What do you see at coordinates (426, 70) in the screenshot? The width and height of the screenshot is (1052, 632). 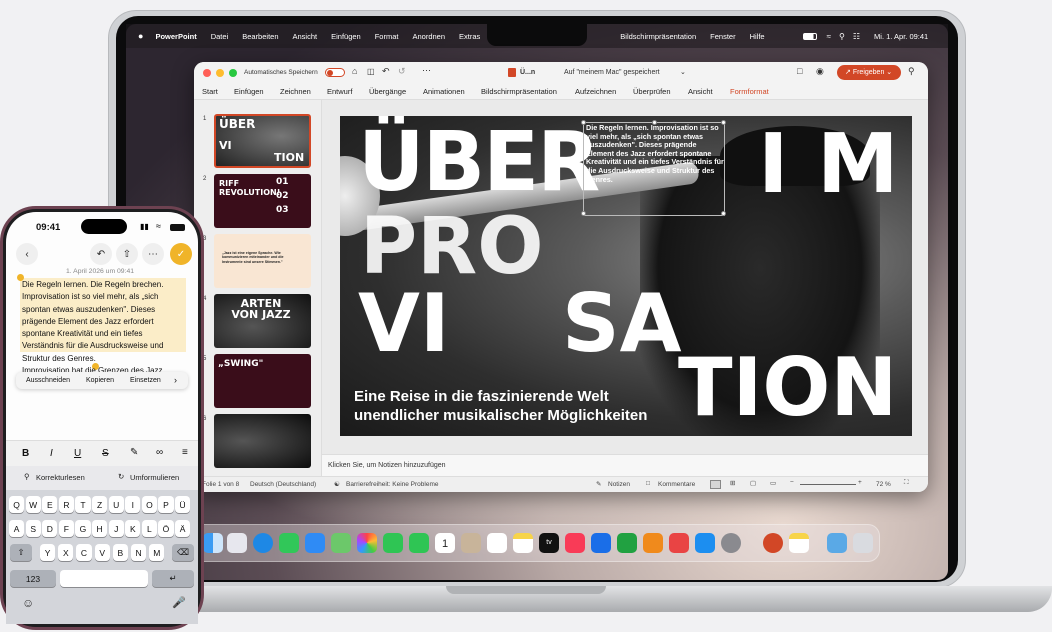 I see `more-icon: ⋯` at bounding box center [426, 70].